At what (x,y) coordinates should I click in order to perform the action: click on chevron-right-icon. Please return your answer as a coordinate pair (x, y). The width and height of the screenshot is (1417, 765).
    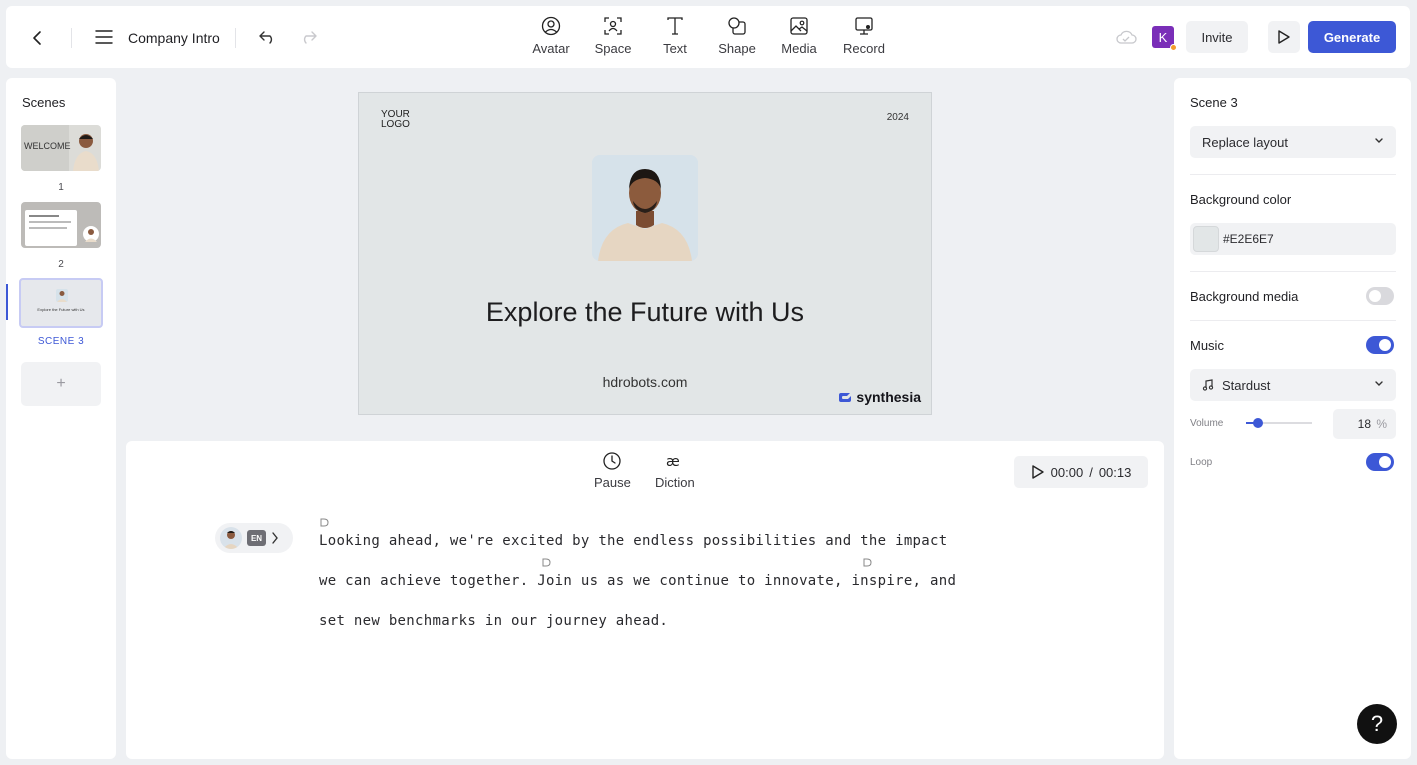
    Looking at the image, I should click on (275, 538).